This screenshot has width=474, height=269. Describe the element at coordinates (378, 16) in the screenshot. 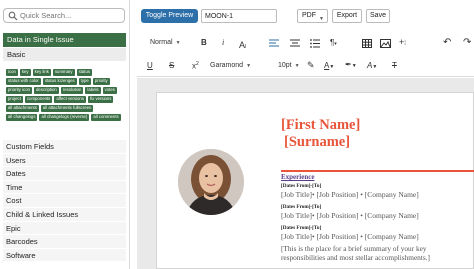

I see `save-button: Save` at that location.